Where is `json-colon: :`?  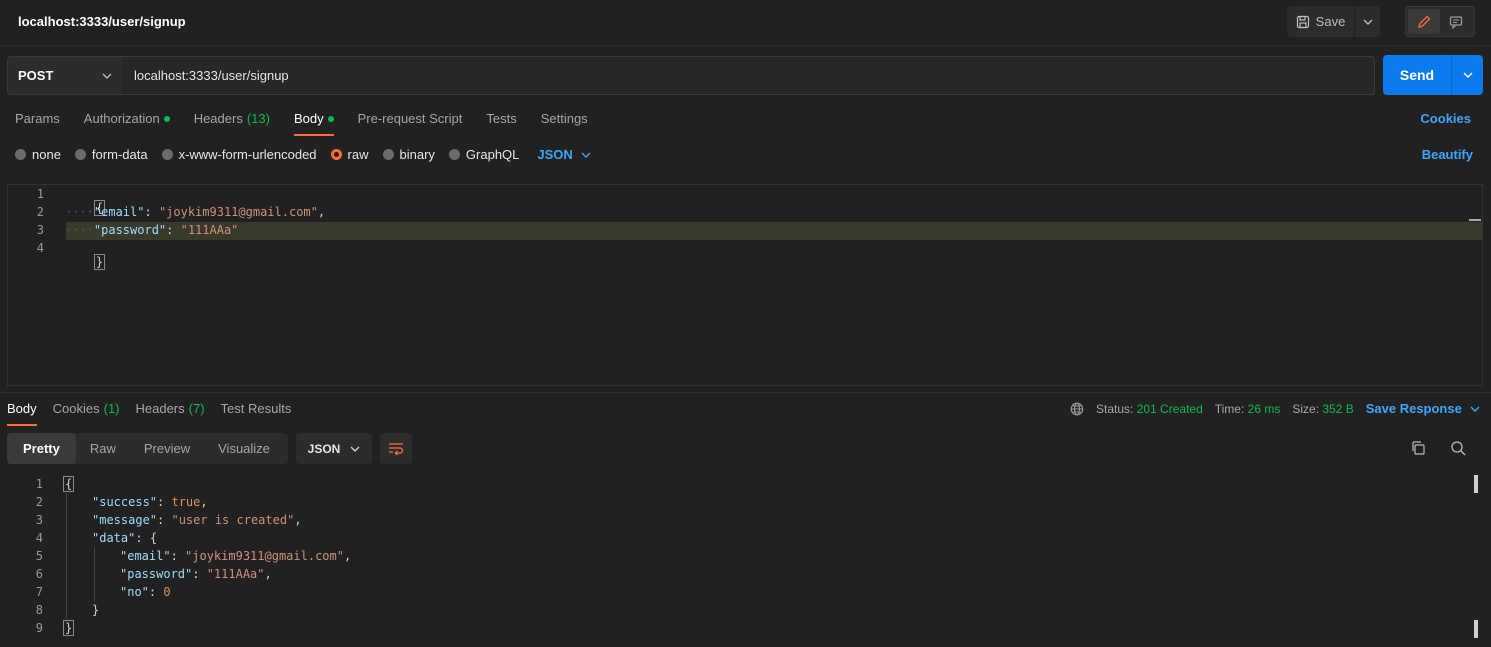 json-colon: : is located at coordinates (178, 556).